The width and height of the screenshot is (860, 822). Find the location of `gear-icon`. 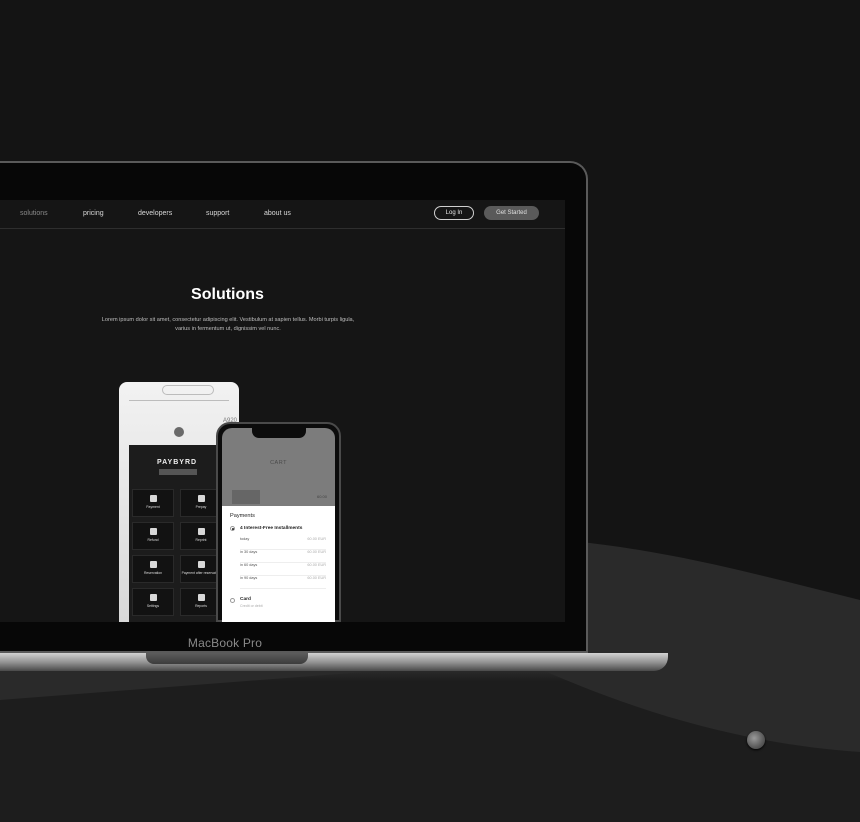

gear-icon is located at coordinates (153, 597).